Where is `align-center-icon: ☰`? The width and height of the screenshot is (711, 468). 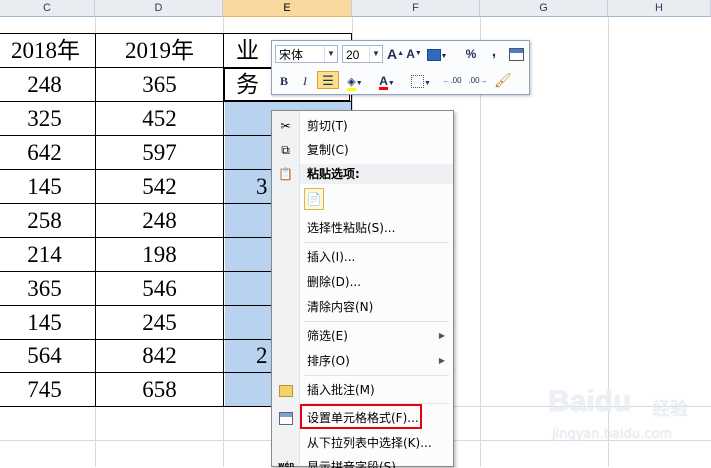 align-center-icon: ☰ is located at coordinates (328, 80).